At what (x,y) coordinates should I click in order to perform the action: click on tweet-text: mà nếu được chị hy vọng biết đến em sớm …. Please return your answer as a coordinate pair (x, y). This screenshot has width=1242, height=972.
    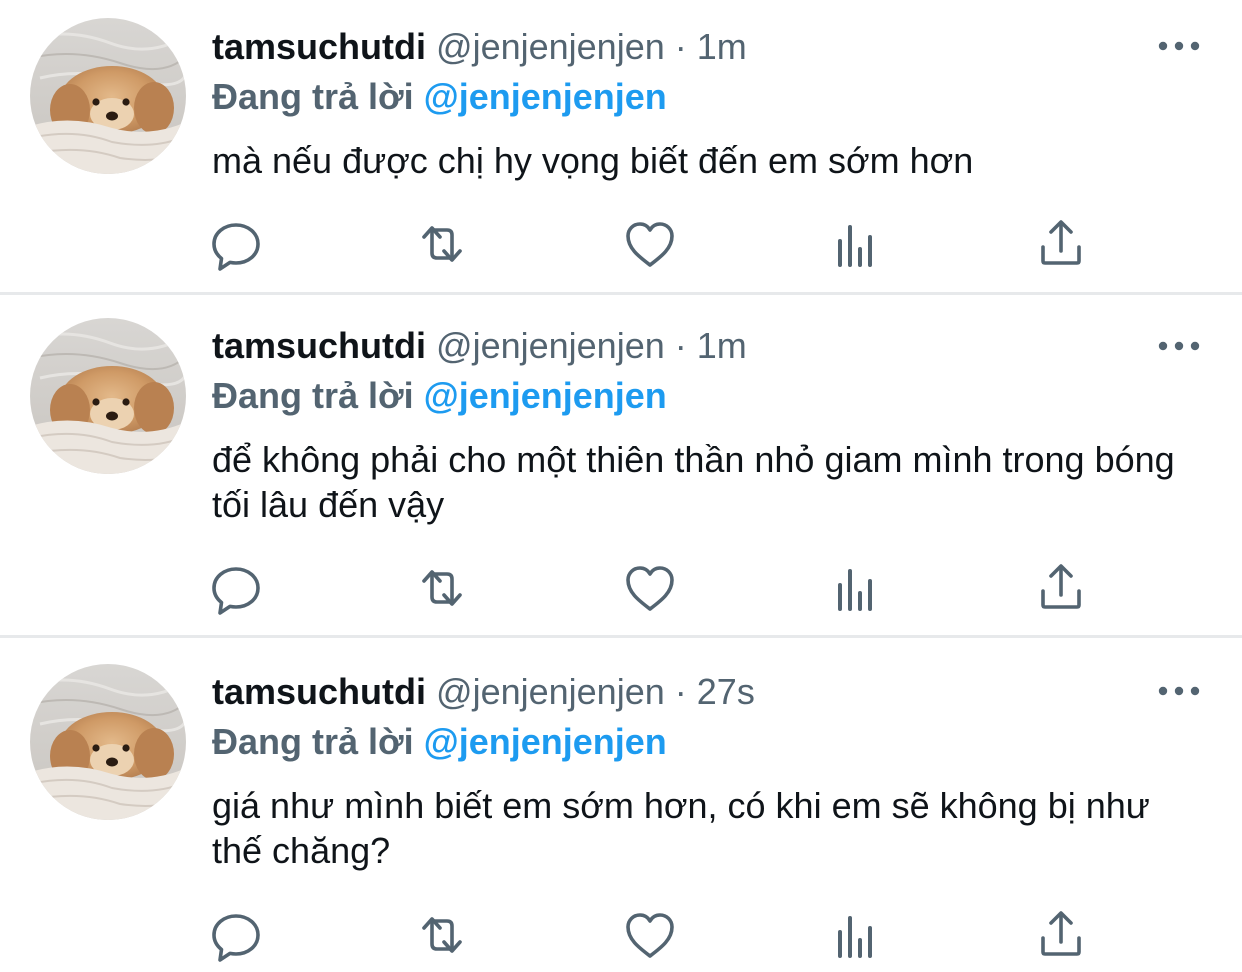
    Looking at the image, I should click on (593, 160).